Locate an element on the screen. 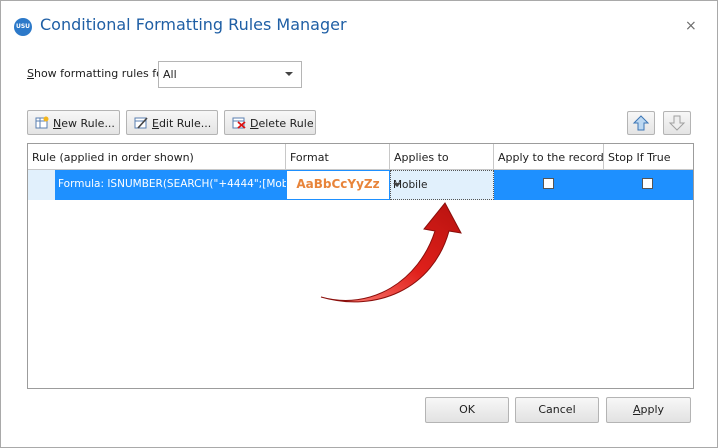  column-header-apply-to-record: Apply to the record is located at coordinates (549, 157).